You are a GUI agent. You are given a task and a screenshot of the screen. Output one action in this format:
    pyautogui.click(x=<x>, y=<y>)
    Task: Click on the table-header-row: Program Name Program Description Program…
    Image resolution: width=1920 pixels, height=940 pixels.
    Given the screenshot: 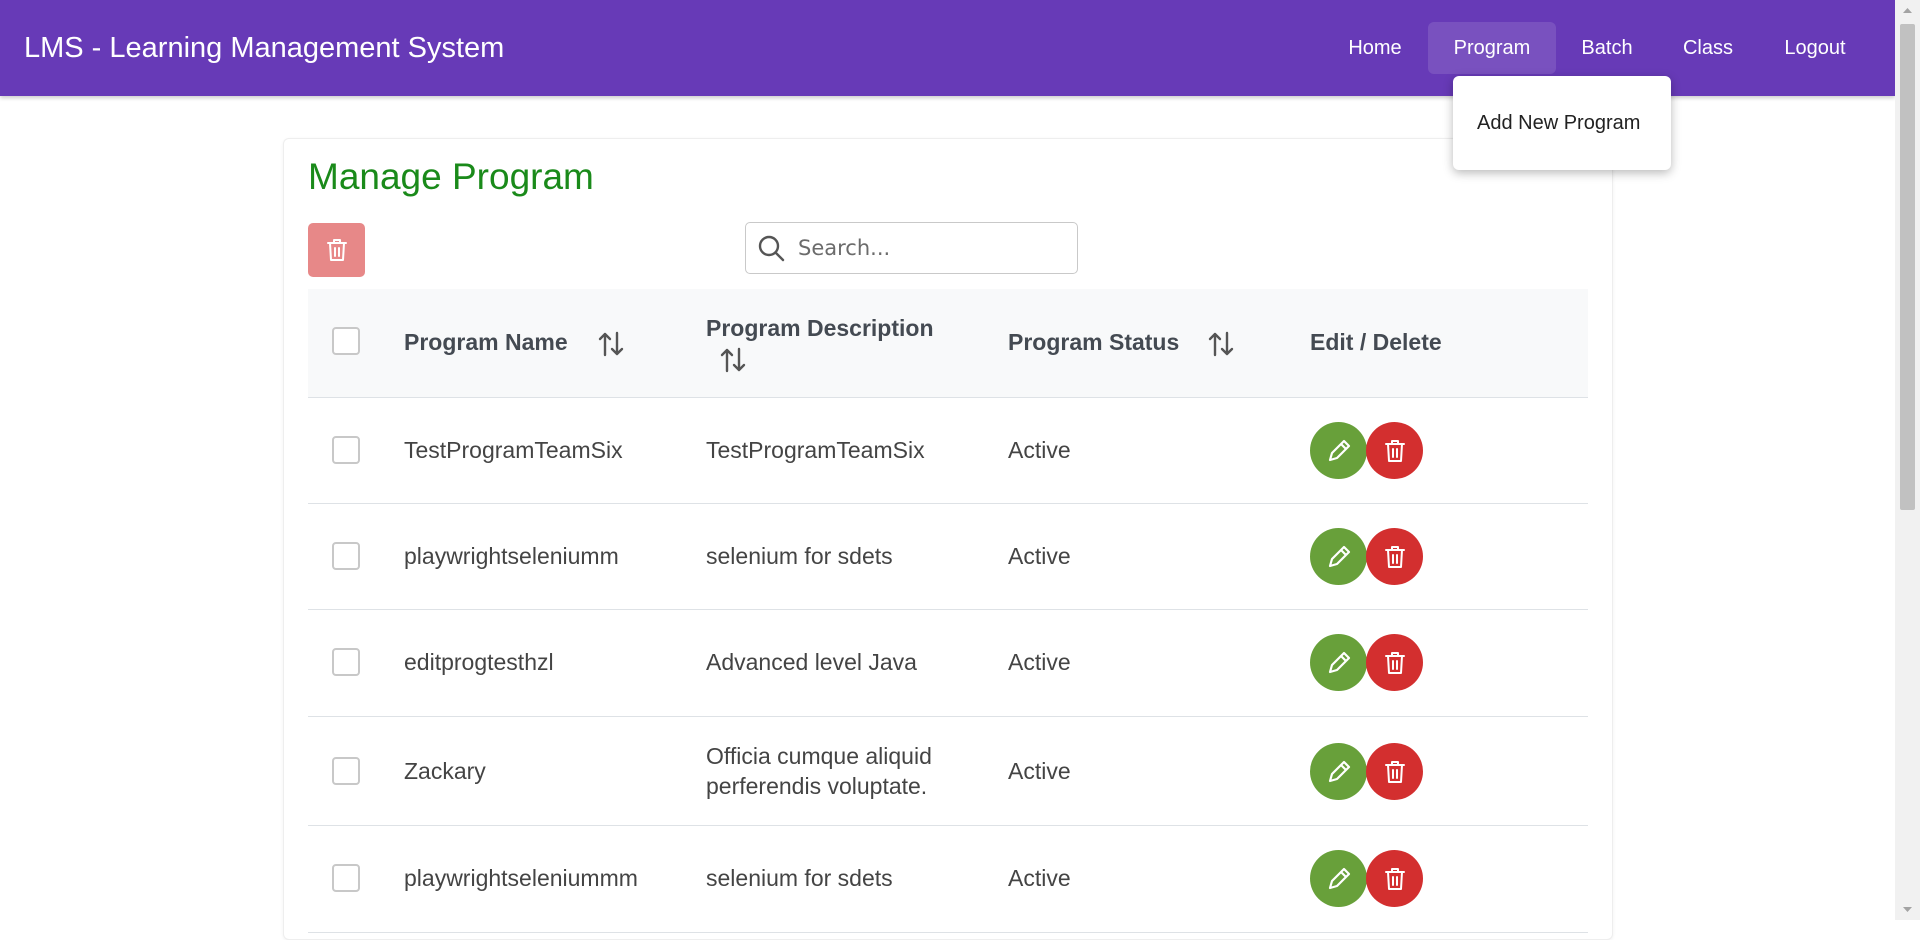 What is the action you would take?
    pyautogui.click(x=948, y=343)
    